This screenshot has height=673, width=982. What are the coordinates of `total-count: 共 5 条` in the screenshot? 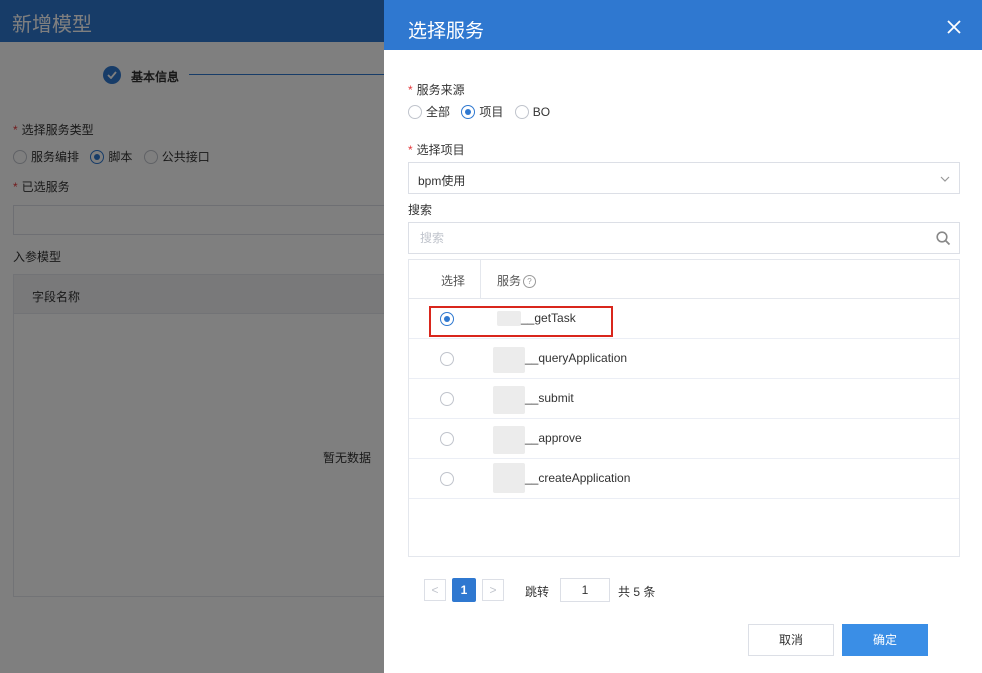 It's located at (637, 592).